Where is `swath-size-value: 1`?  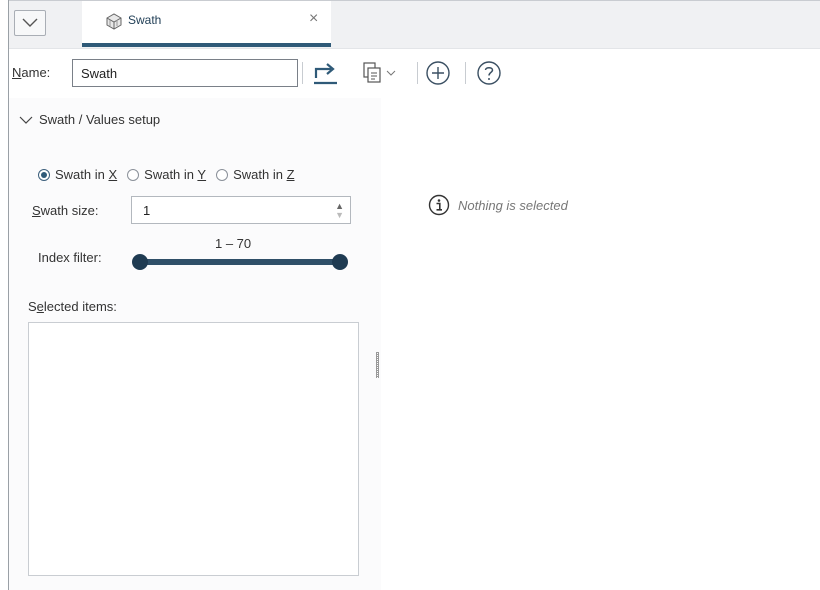
swath-size-value: 1 is located at coordinates (147, 210).